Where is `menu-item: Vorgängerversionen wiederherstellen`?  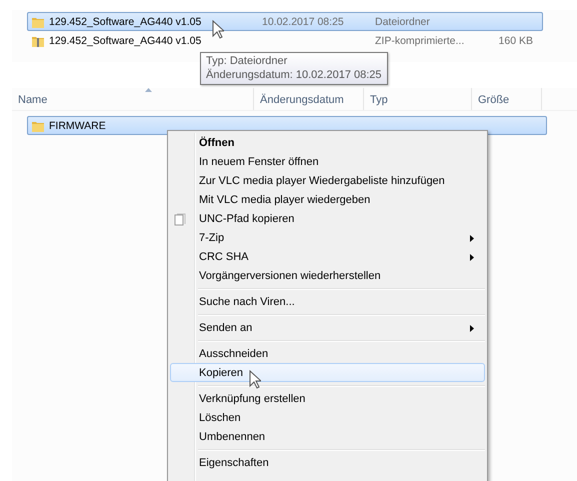 menu-item: Vorgängerversionen wiederherstellen is located at coordinates (327, 275).